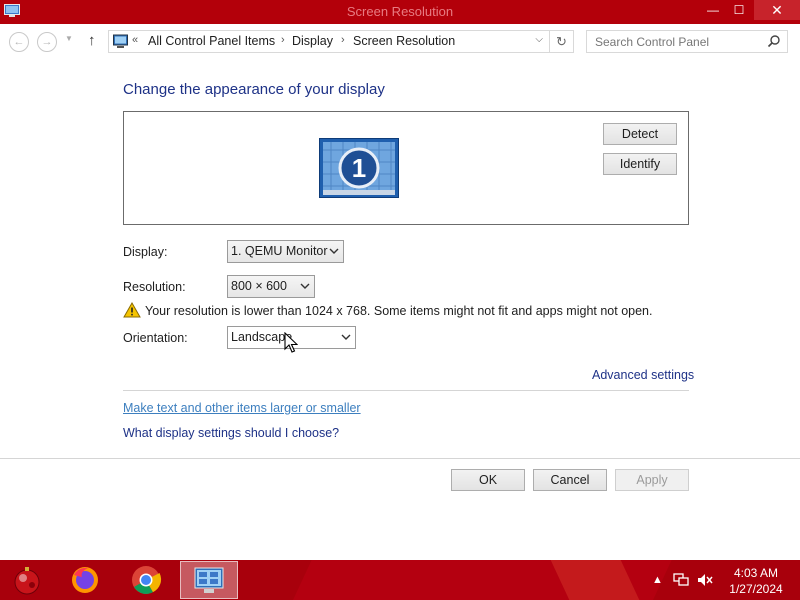 The image size is (800, 600). Describe the element at coordinates (539, 39) in the screenshot. I see `address-dropdown-icon: ⌵` at that location.